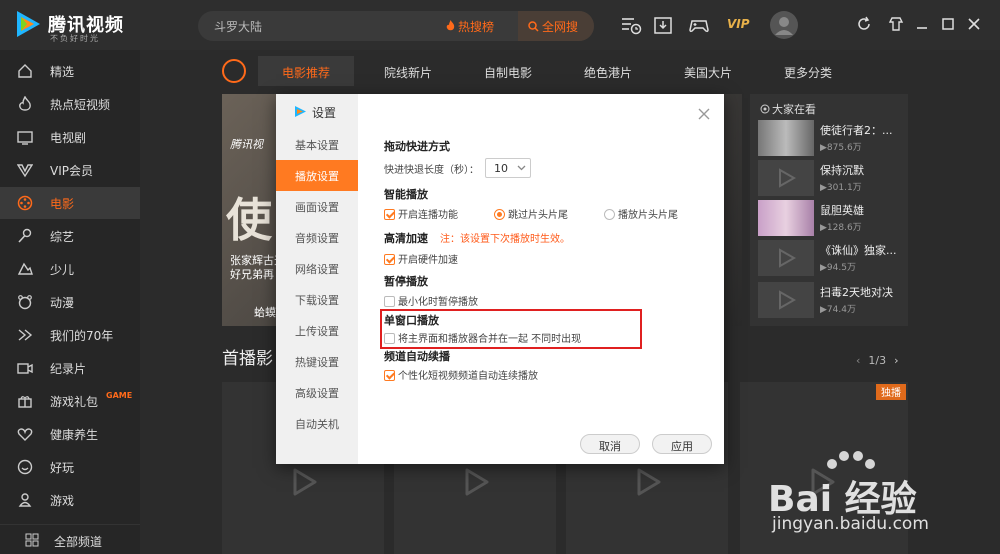 This screenshot has width=1000, height=554. I want to click on sidebar-item-documentary: 纪录片, so click(70, 368).